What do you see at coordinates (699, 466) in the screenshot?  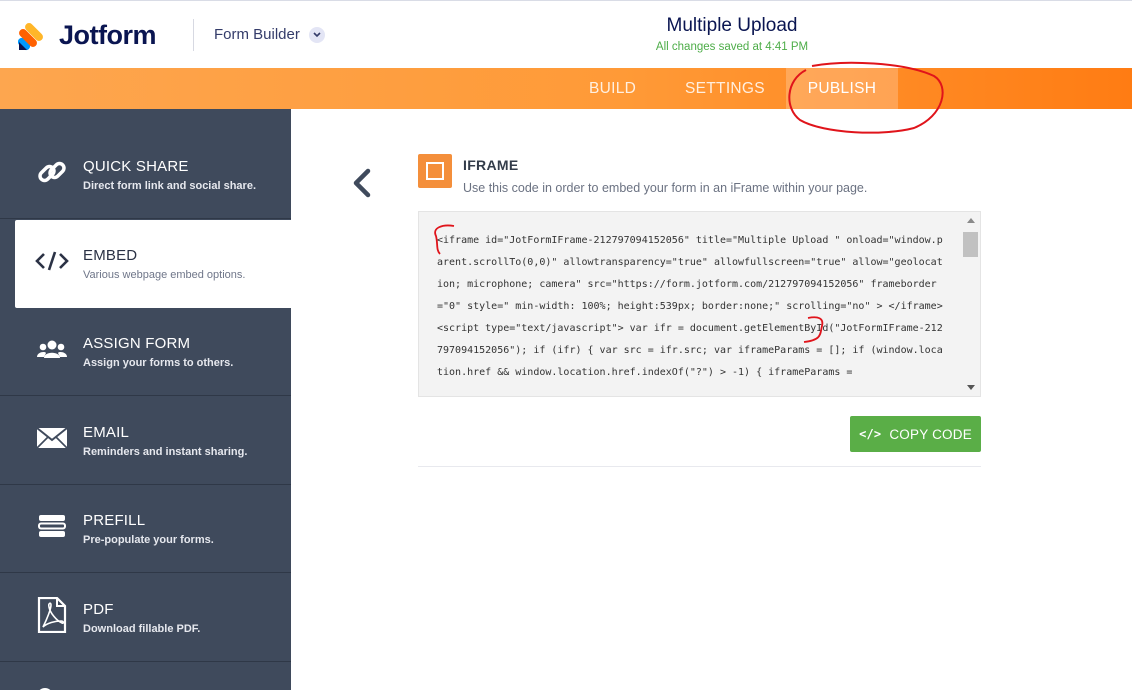 I see `section-divider` at bounding box center [699, 466].